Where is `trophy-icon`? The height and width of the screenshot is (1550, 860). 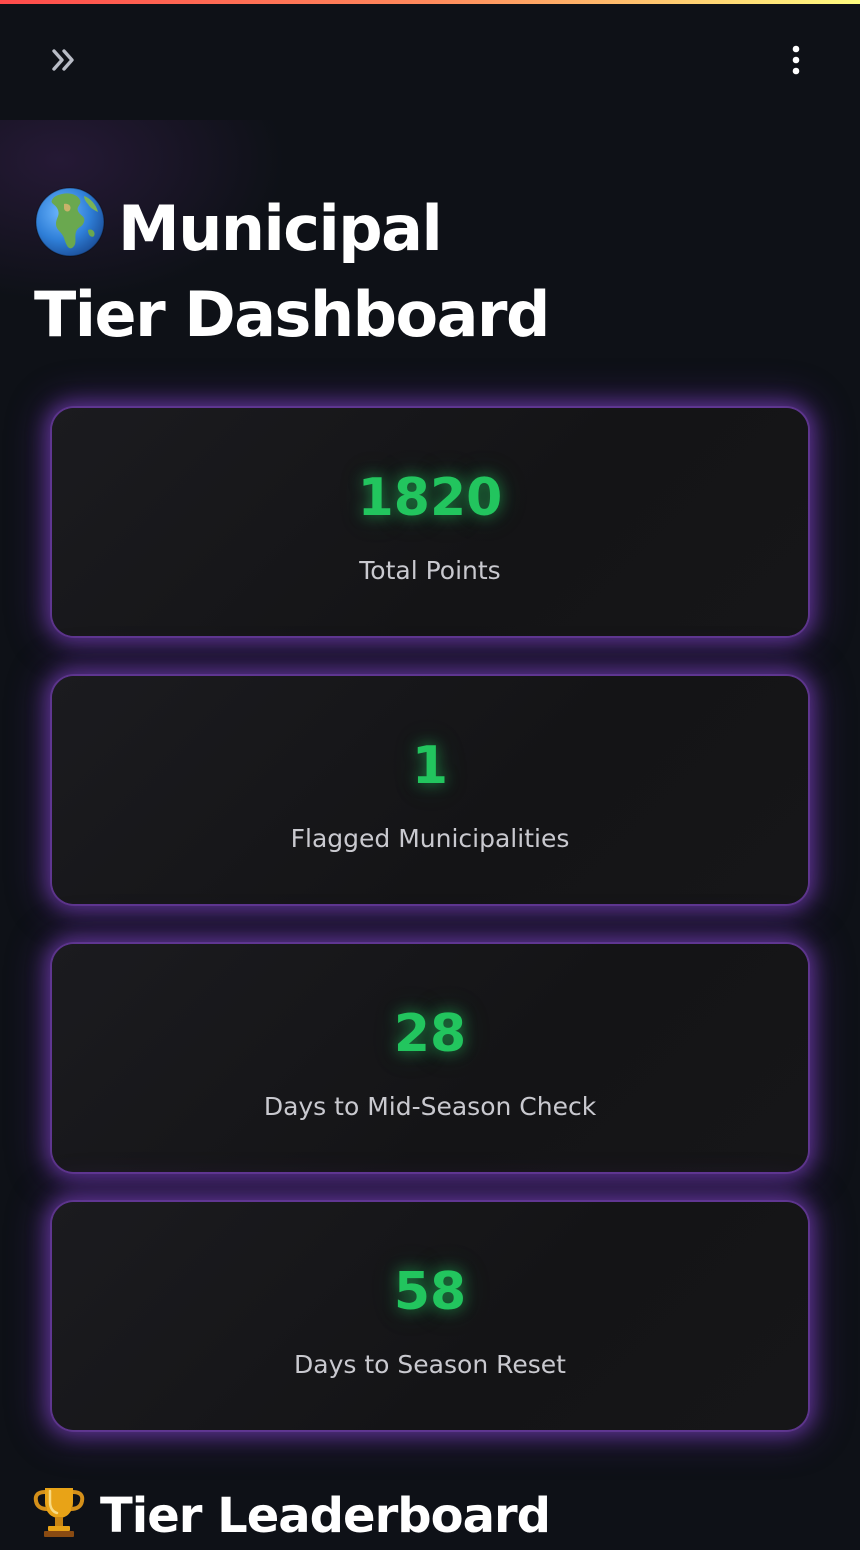
trophy-icon is located at coordinates (59, 1512).